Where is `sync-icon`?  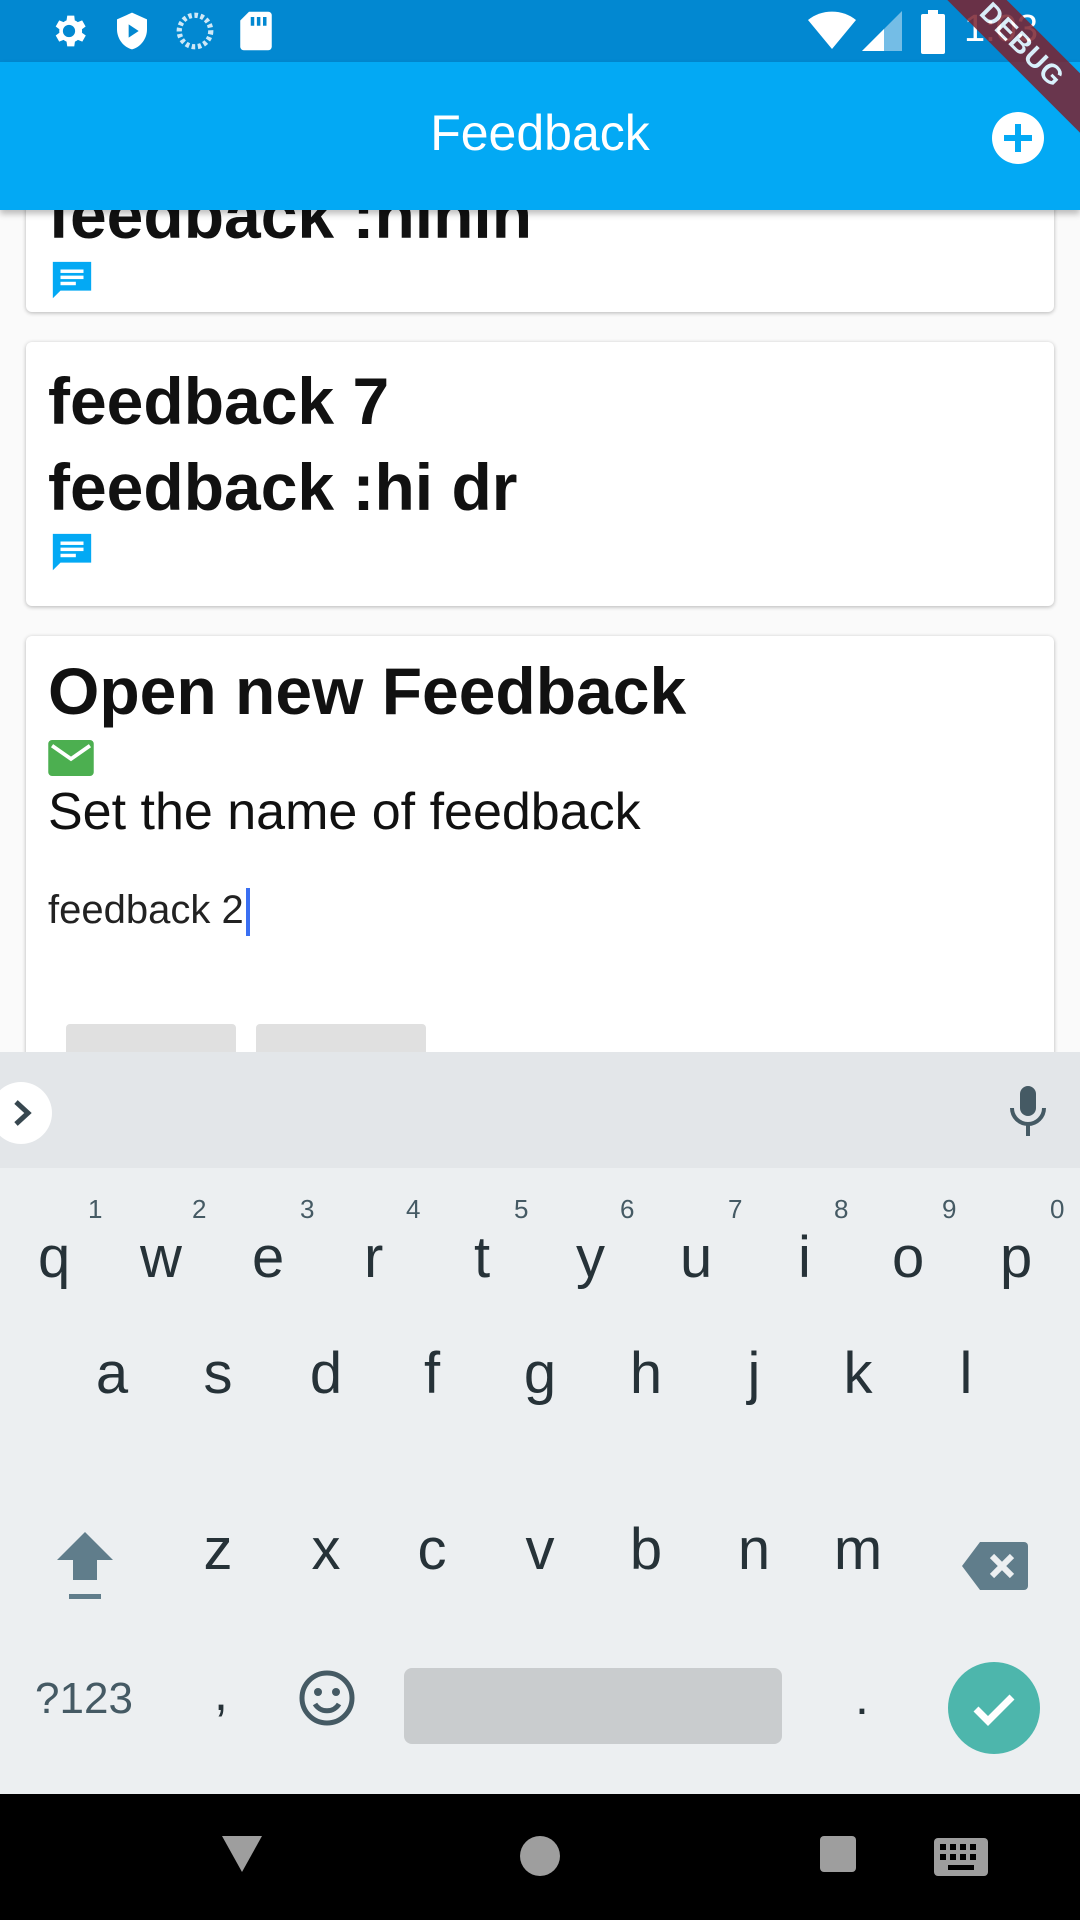 sync-icon is located at coordinates (195, 31).